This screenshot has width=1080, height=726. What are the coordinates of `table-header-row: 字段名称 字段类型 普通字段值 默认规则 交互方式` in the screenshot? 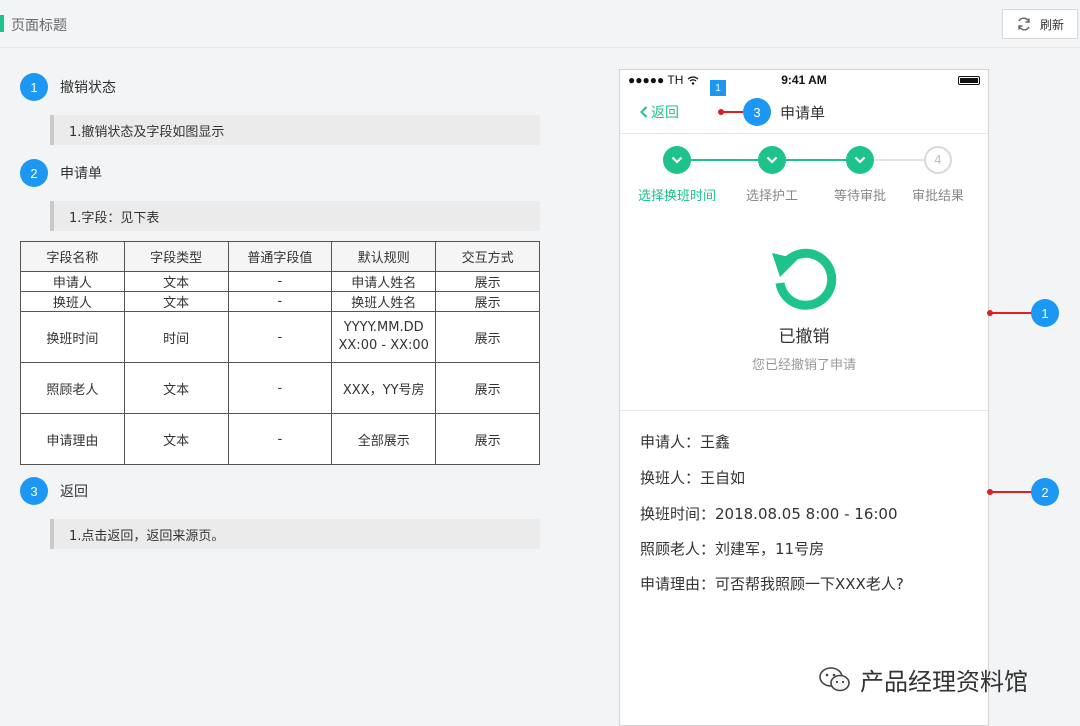 It's located at (280, 256).